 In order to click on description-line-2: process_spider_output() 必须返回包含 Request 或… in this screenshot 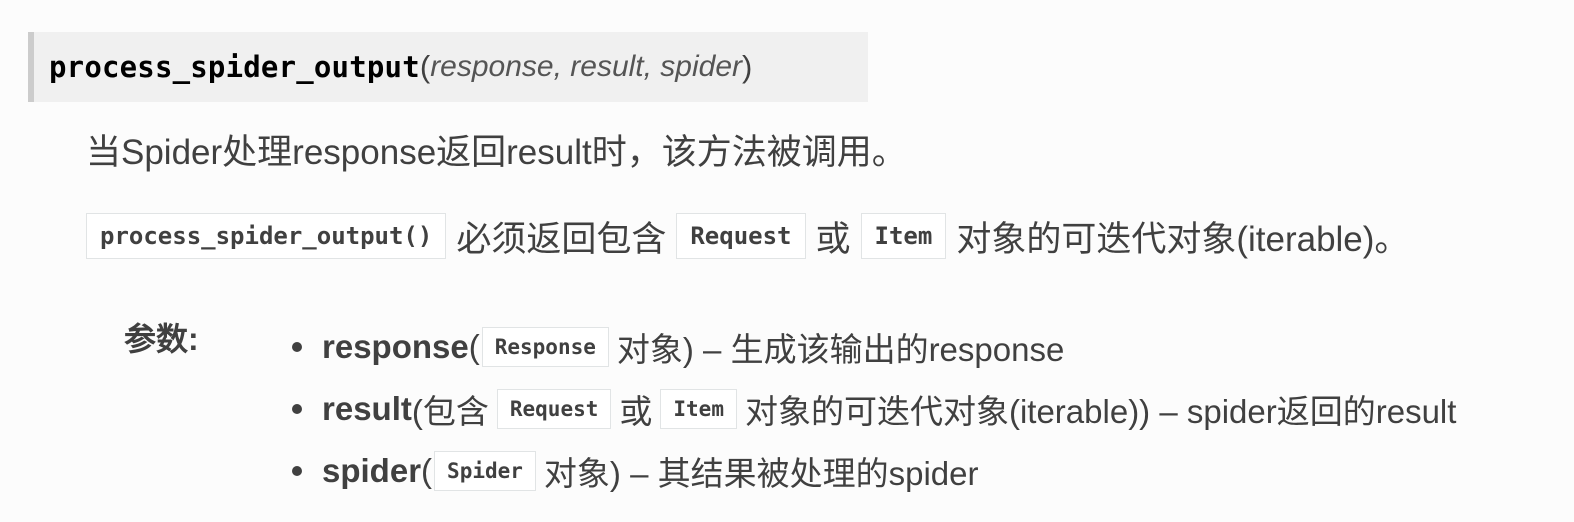, I will do `click(747, 236)`.